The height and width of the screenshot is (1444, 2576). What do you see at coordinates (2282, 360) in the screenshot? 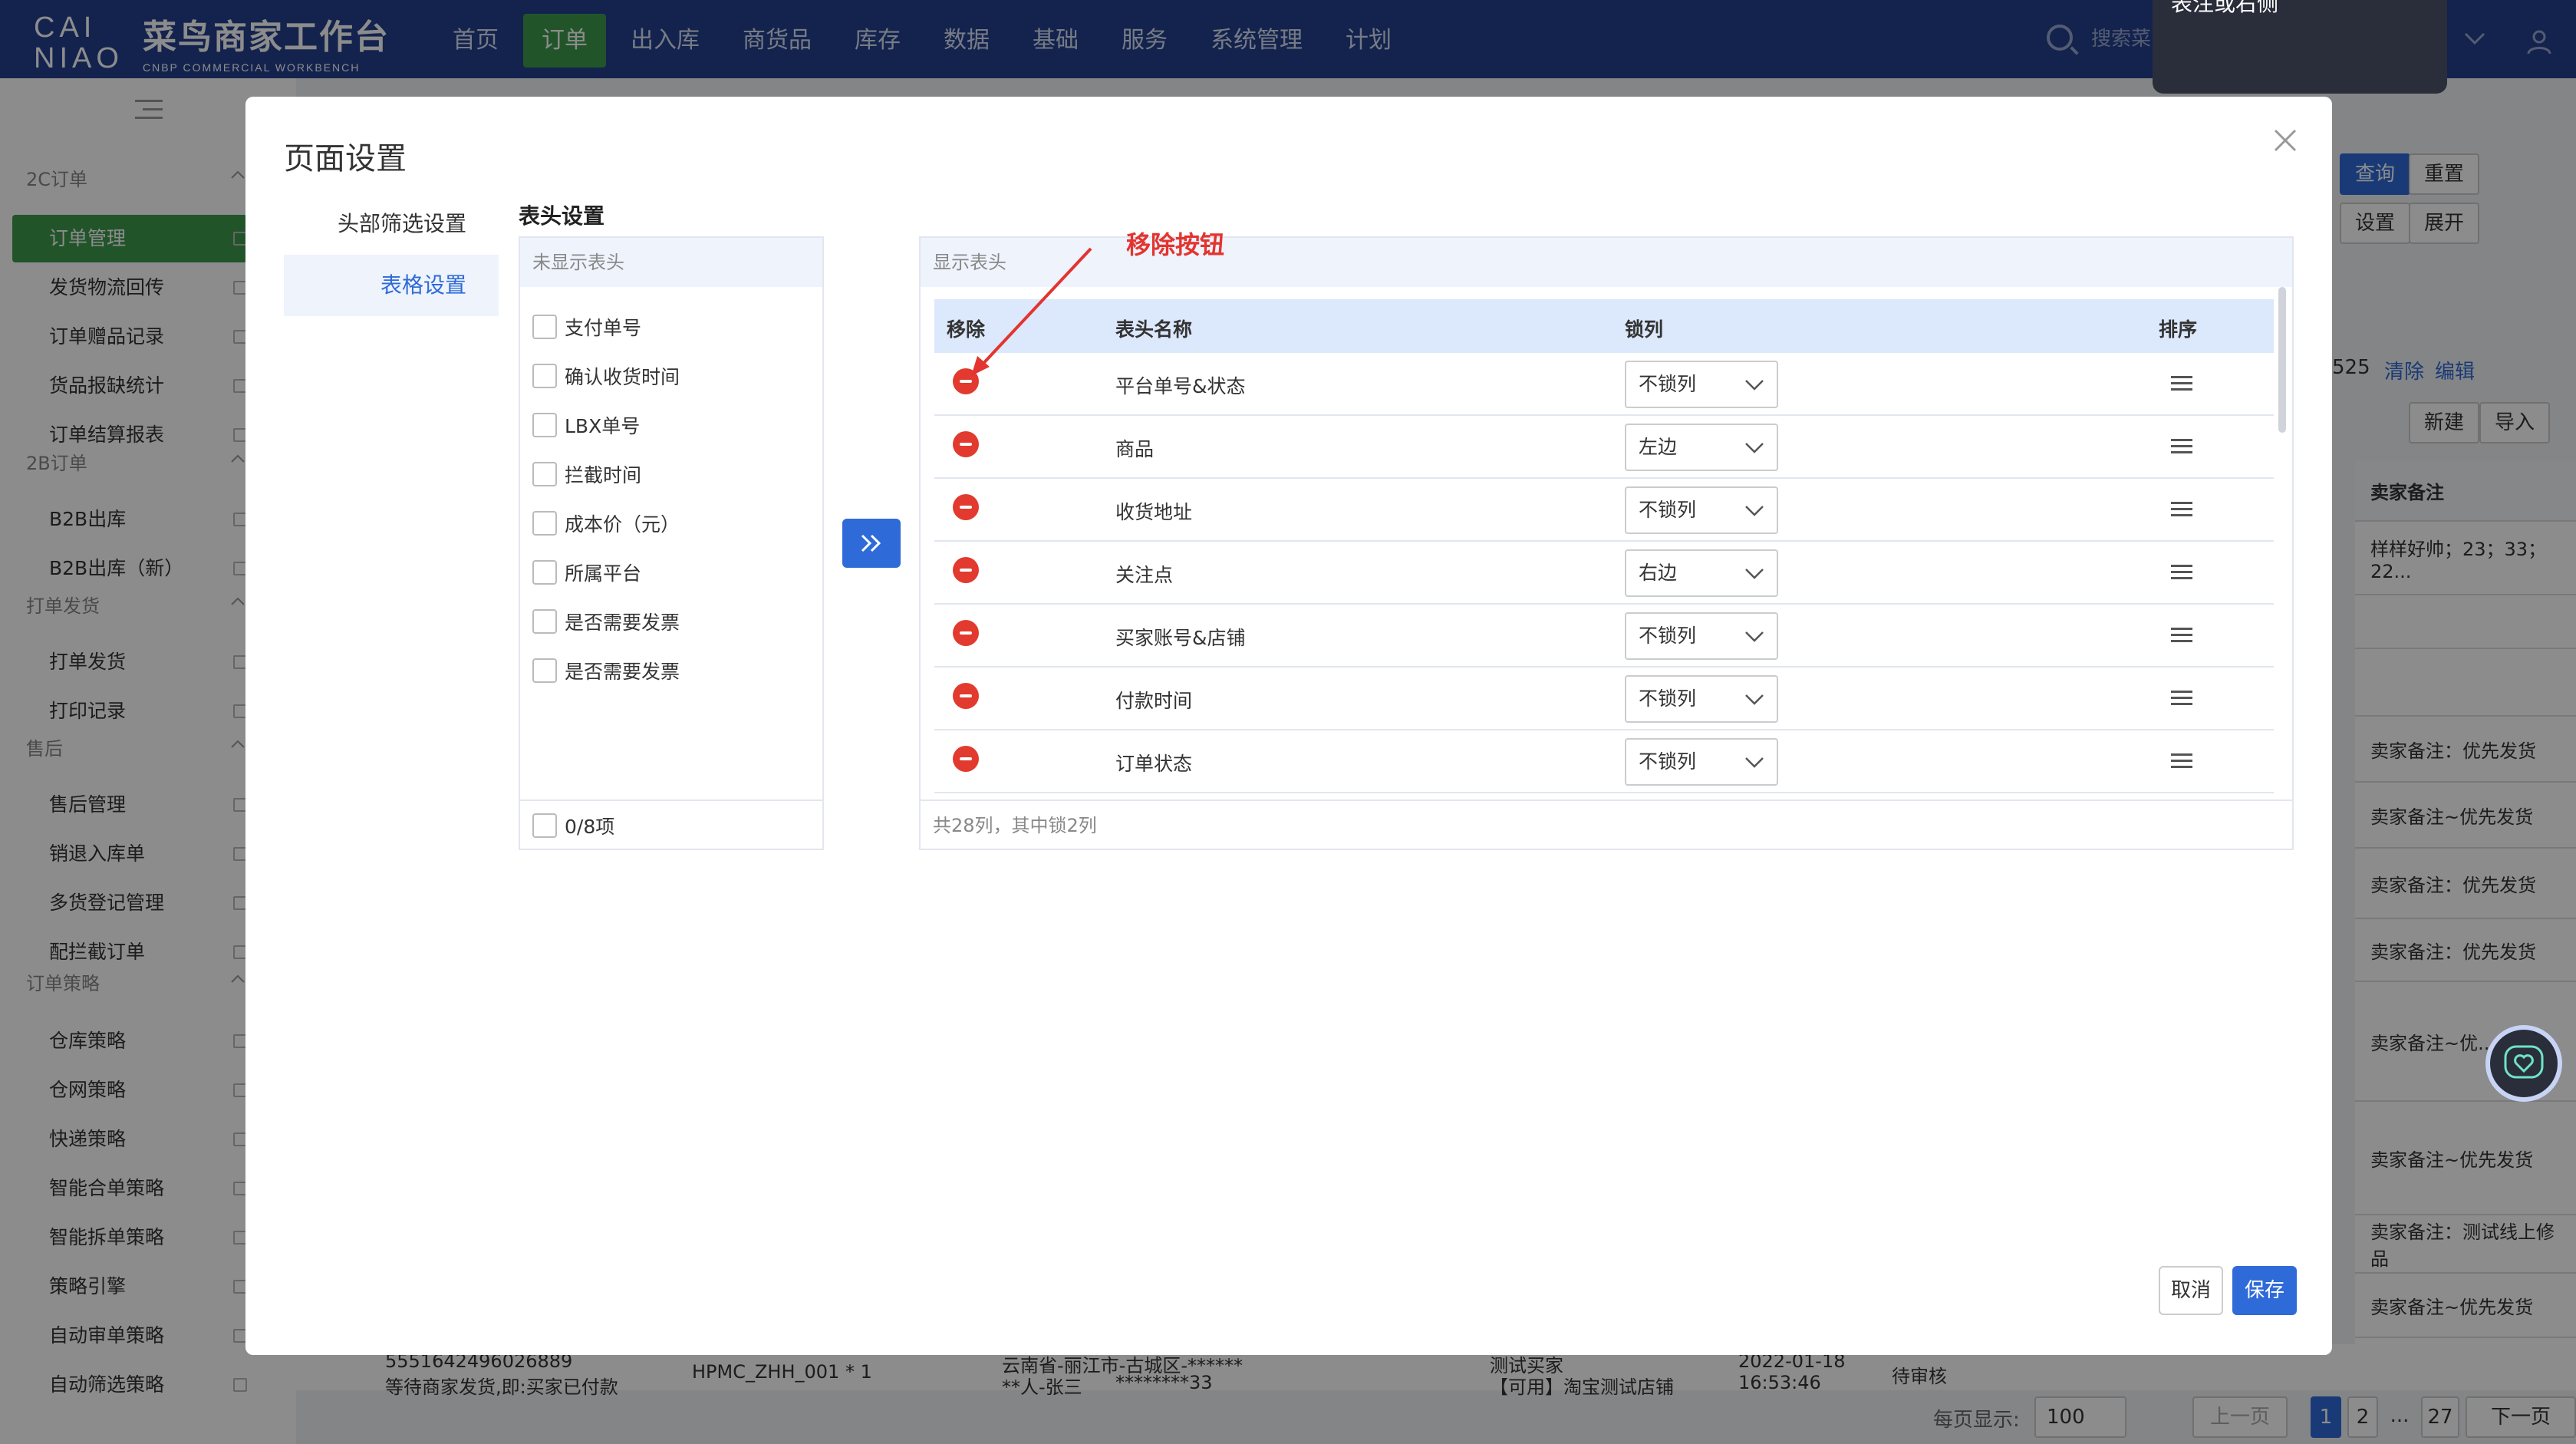
I see `scrollbar` at bounding box center [2282, 360].